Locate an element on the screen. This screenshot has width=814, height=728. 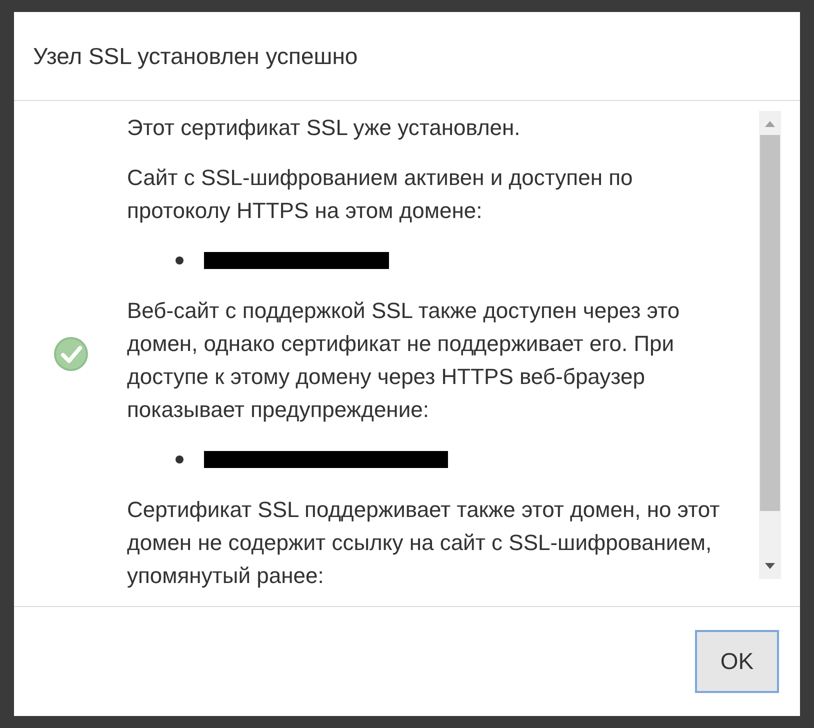
message-text: Сертификат SSL поддерживает также этот домен, но этот домен не содержит ссылку на сайт с SSL-шифрованием, упомянутый ранее: is located at coordinates (424, 543).